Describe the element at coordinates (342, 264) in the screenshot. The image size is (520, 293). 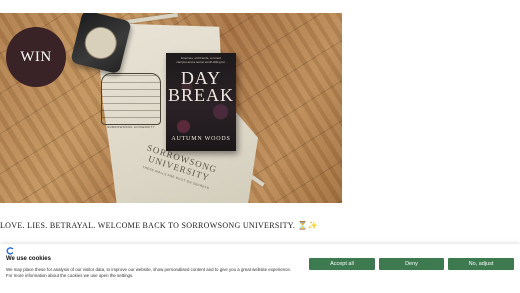
I see `accept-all-button: Accept all` at that location.